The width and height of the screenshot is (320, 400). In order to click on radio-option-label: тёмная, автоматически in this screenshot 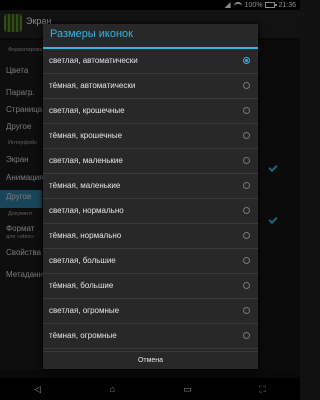, I will do `click(92, 85)`.